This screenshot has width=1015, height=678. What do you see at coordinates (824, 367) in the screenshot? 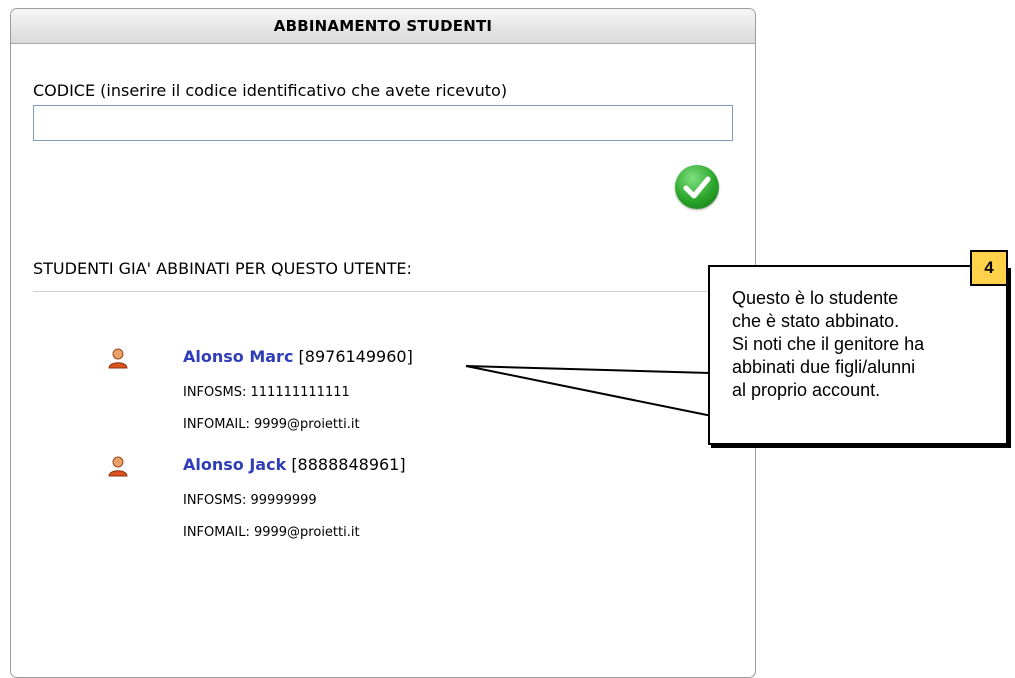
I see `callout-line: abbinati due figli/alunni` at bounding box center [824, 367].